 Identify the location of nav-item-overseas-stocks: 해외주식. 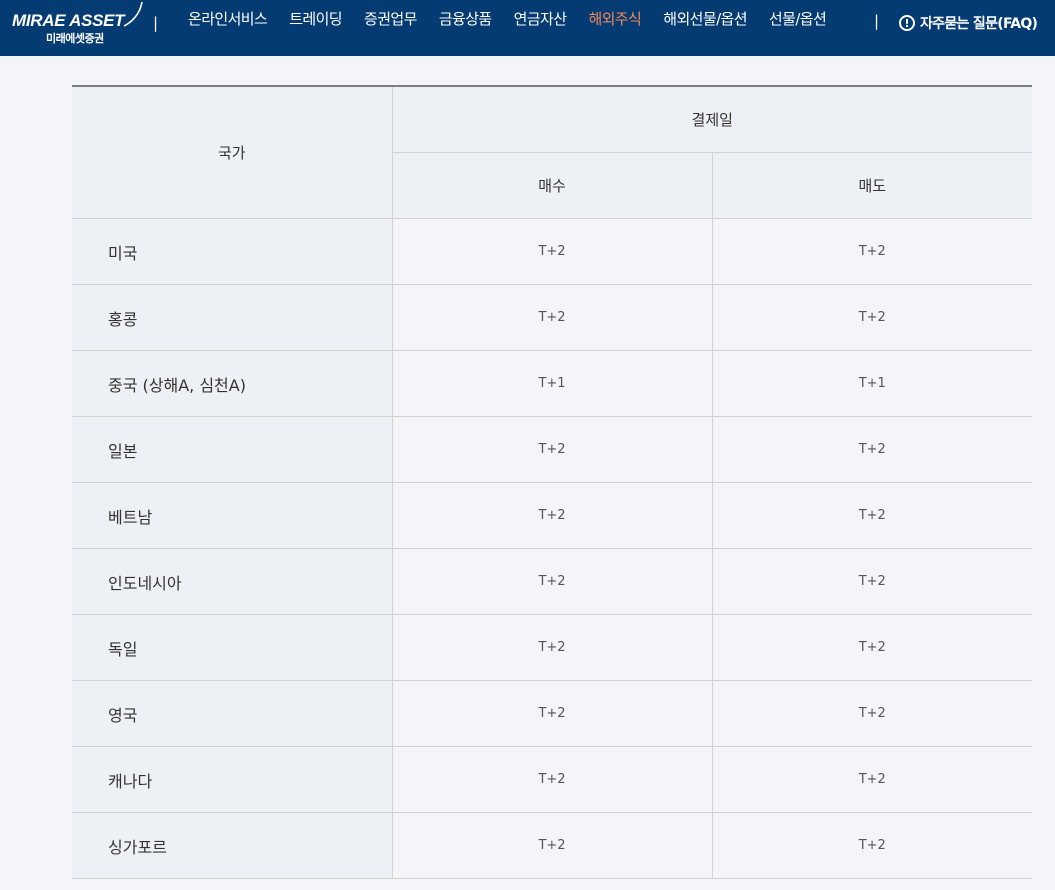
(614, 18).